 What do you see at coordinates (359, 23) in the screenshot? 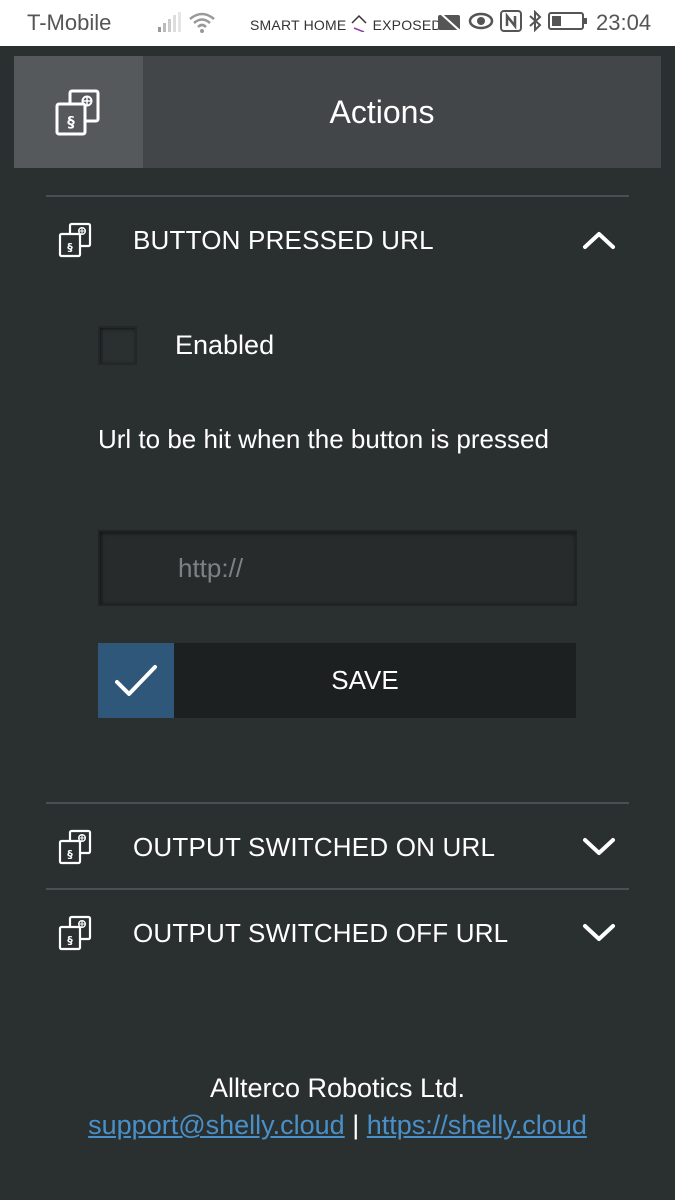
I see `house-icon` at bounding box center [359, 23].